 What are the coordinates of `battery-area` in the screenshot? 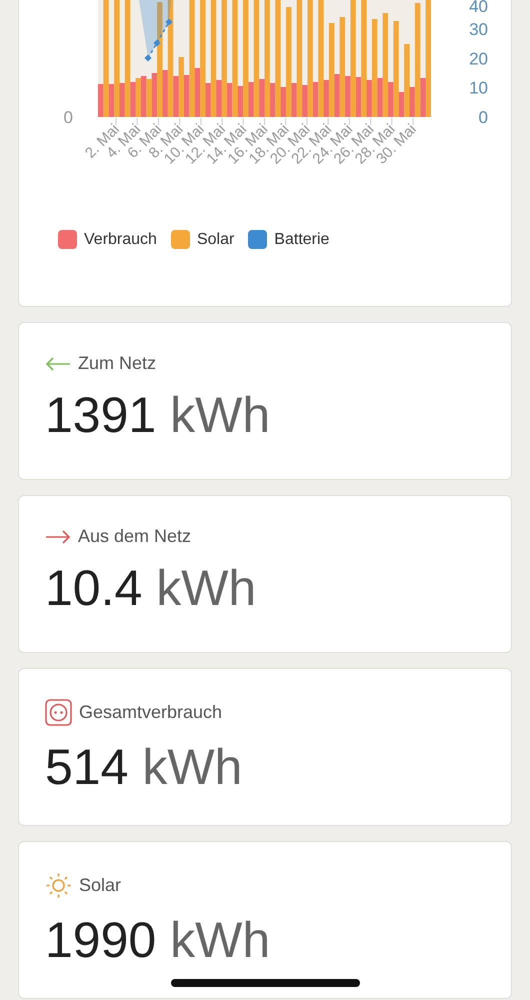 It's located at (155, 29).